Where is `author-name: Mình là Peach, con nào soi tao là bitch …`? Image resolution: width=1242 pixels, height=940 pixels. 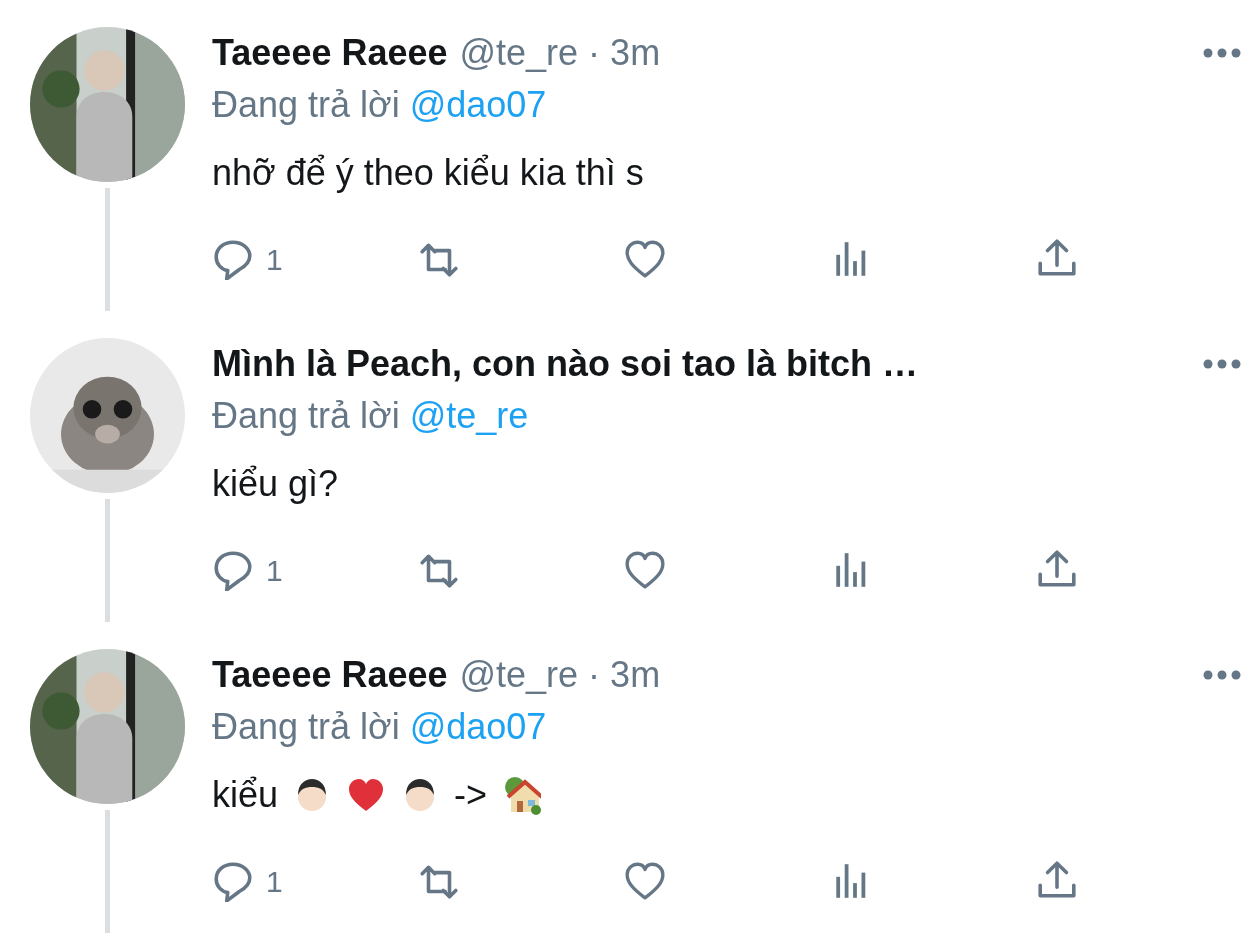 author-name: Mình là Peach, con nào soi tao là bitch … is located at coordinates (565, 364).